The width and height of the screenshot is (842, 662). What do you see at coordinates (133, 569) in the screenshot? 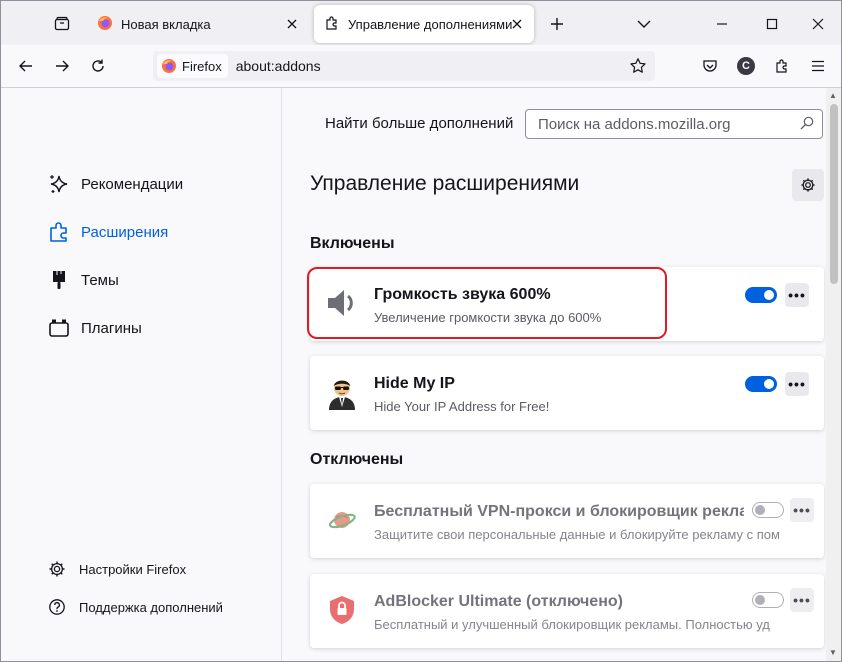
I see `footer-link-label: Настройки Firefox` at bounding box center [133, 569].